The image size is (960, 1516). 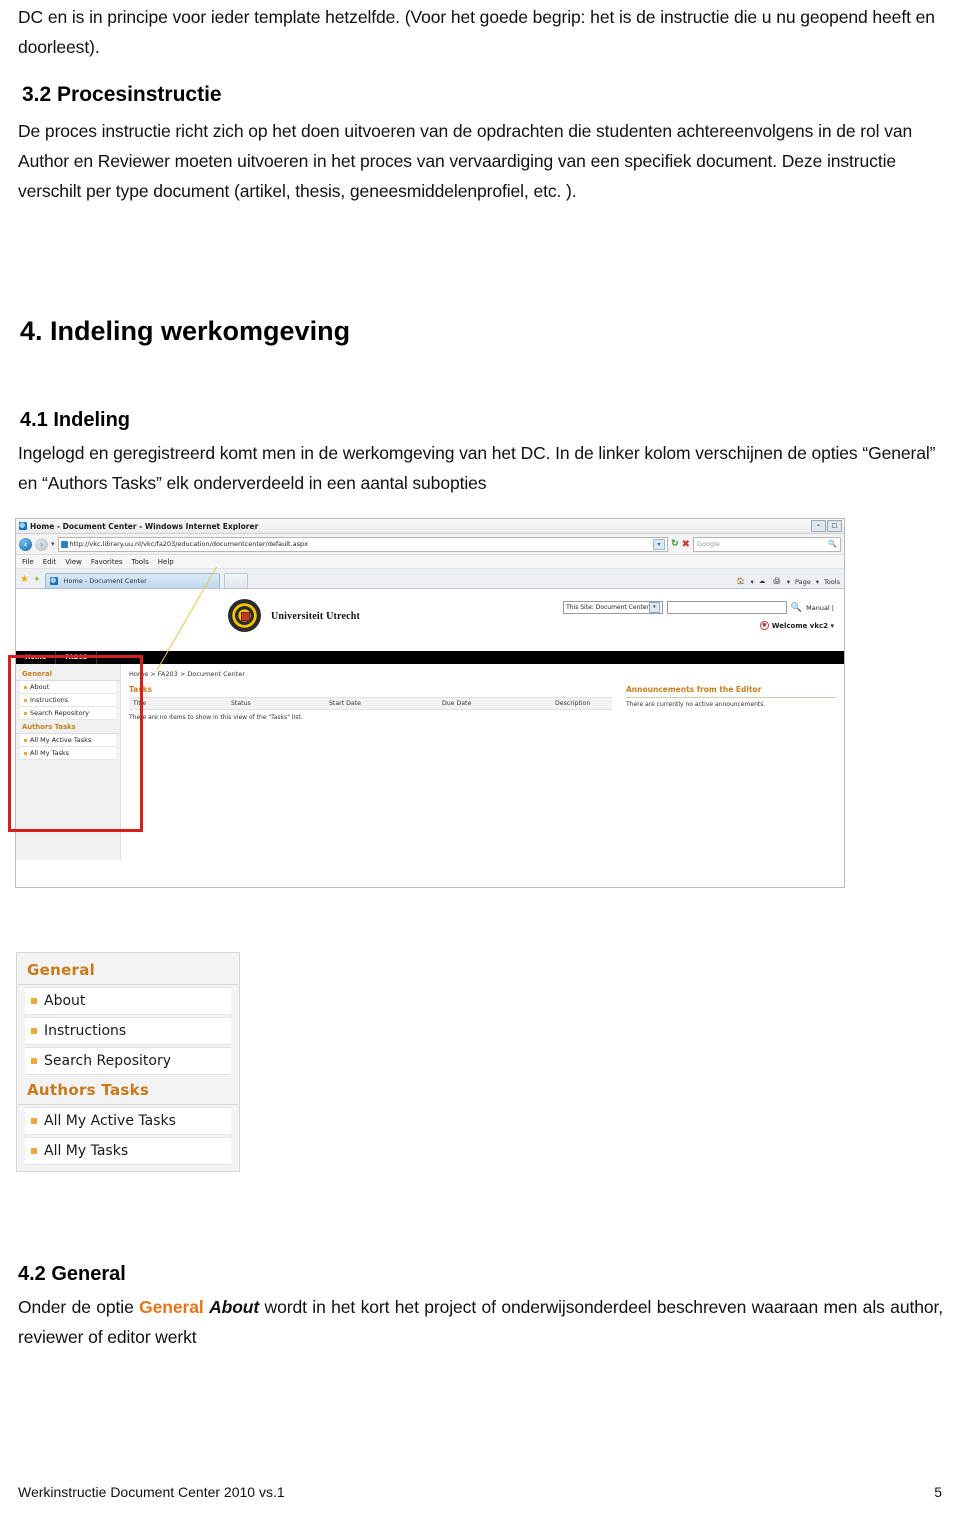 I want to click on figure-item-label: All My Active Tasks, so click(x=110, y=1121).